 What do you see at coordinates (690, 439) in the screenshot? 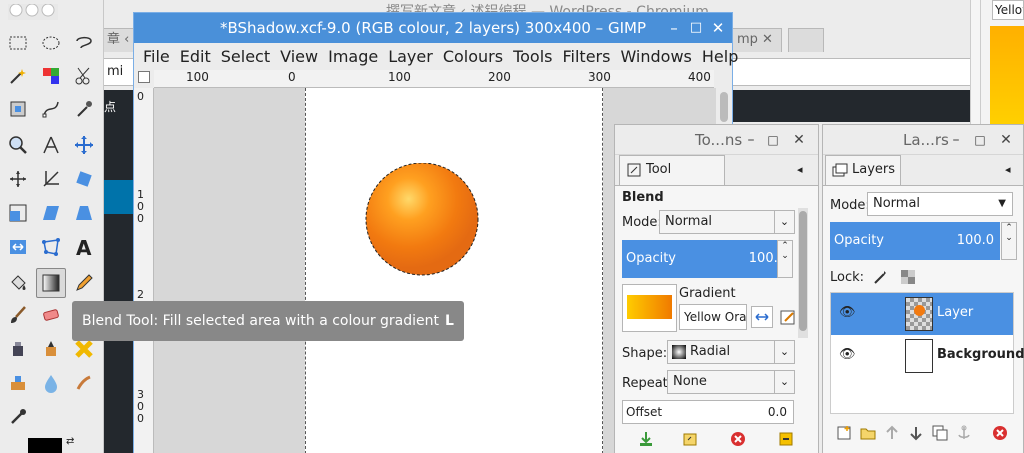
I see `restore-options-icon` at bounding box center [690, 439].